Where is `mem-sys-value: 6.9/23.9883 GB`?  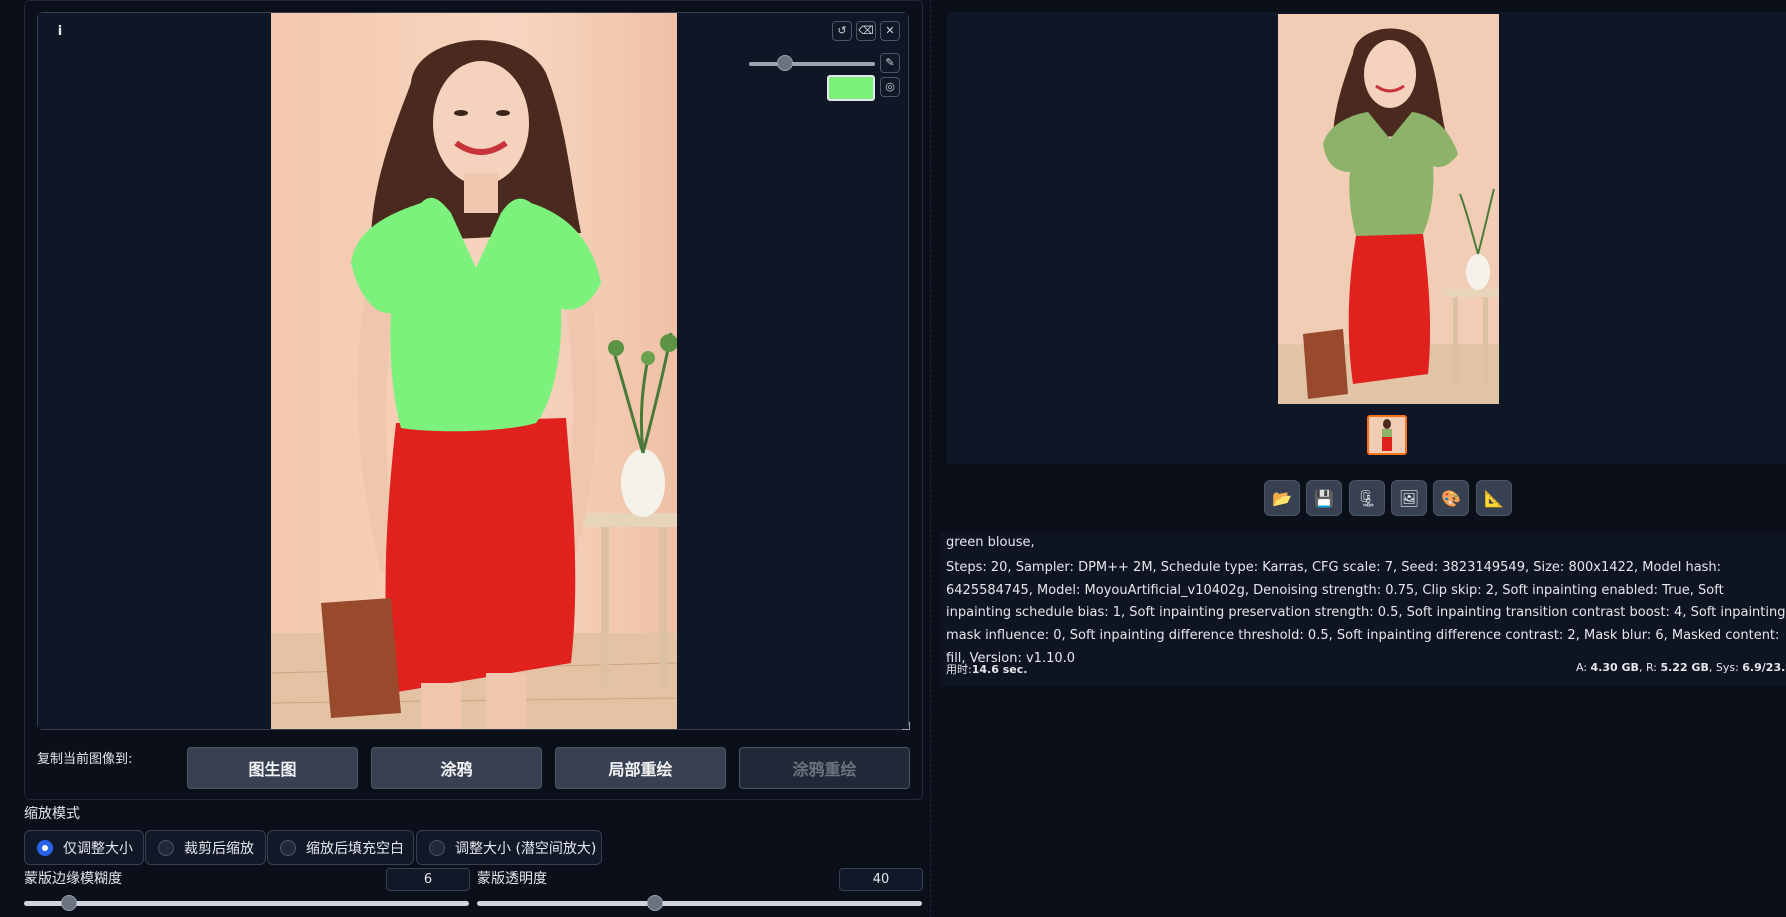
mem-sys-value: 6.9/23.9883 GB is located at coordinates (1764, 667).